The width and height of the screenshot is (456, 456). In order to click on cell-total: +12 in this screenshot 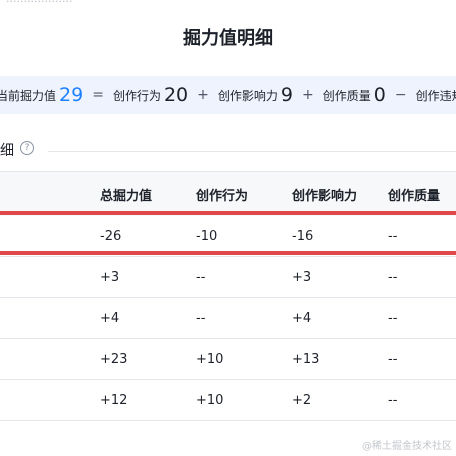, I will do `click(114, 400)`.